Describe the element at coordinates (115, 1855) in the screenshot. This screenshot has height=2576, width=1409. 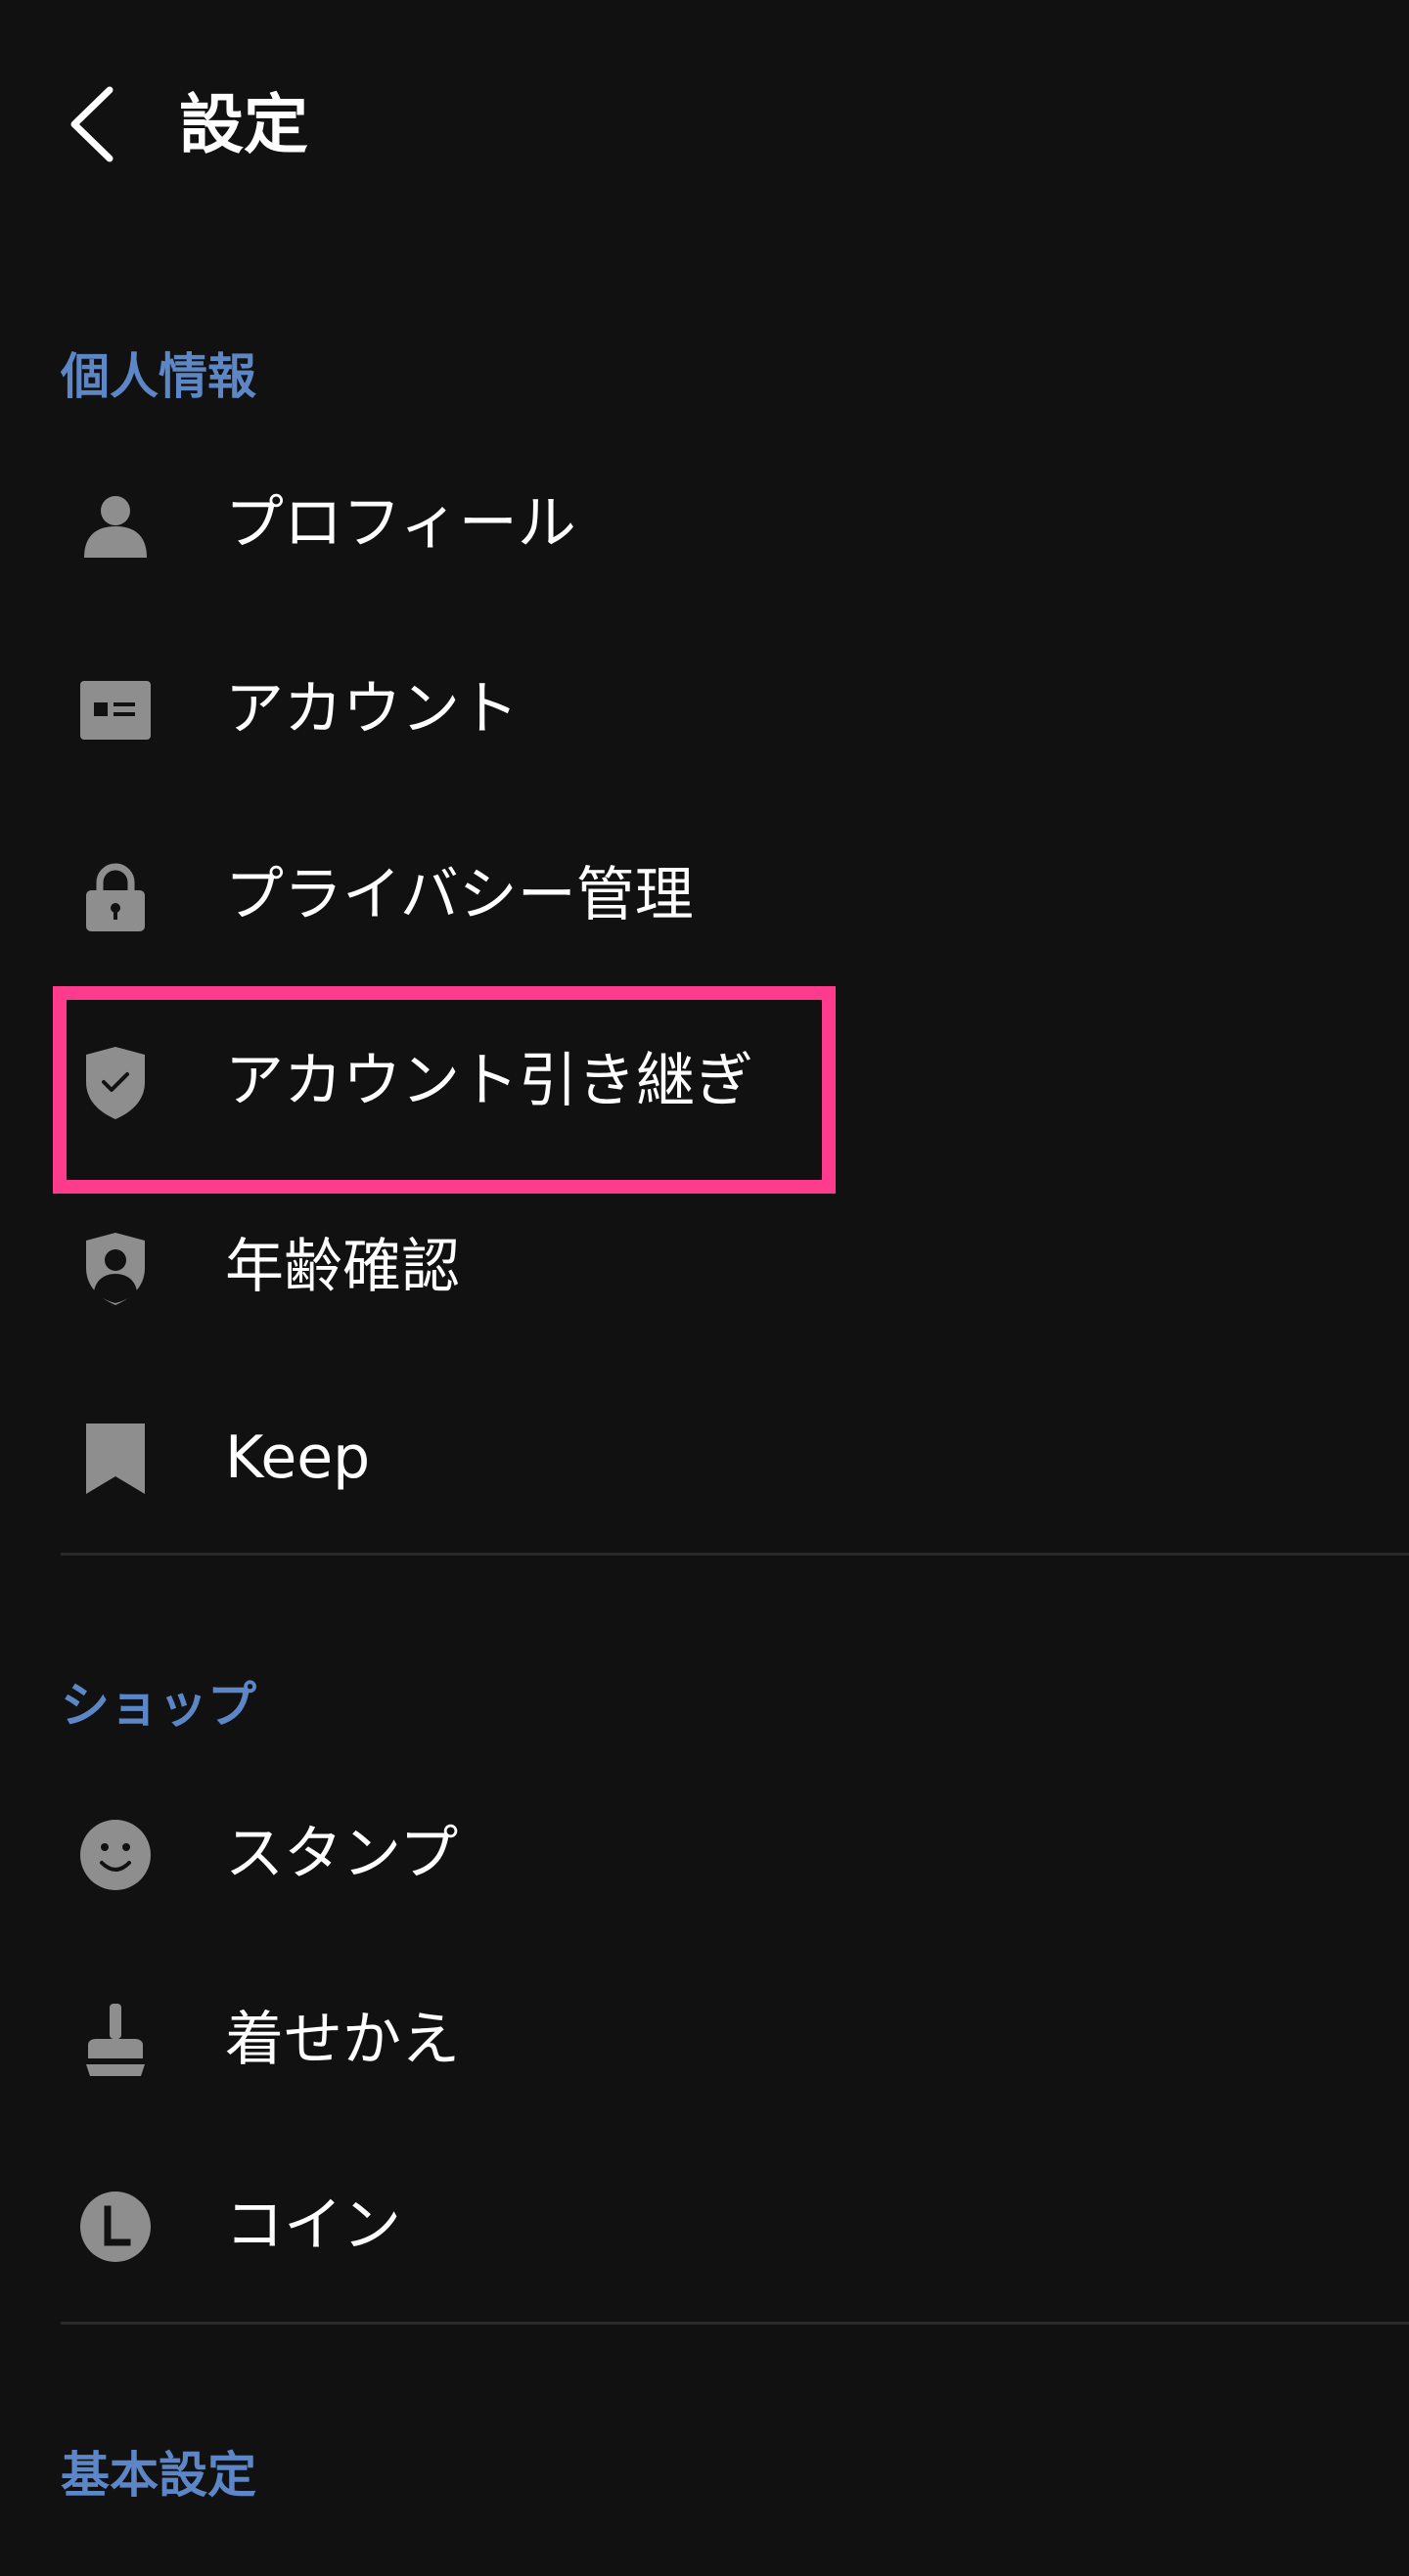
I see `smiley-icon` at that location.